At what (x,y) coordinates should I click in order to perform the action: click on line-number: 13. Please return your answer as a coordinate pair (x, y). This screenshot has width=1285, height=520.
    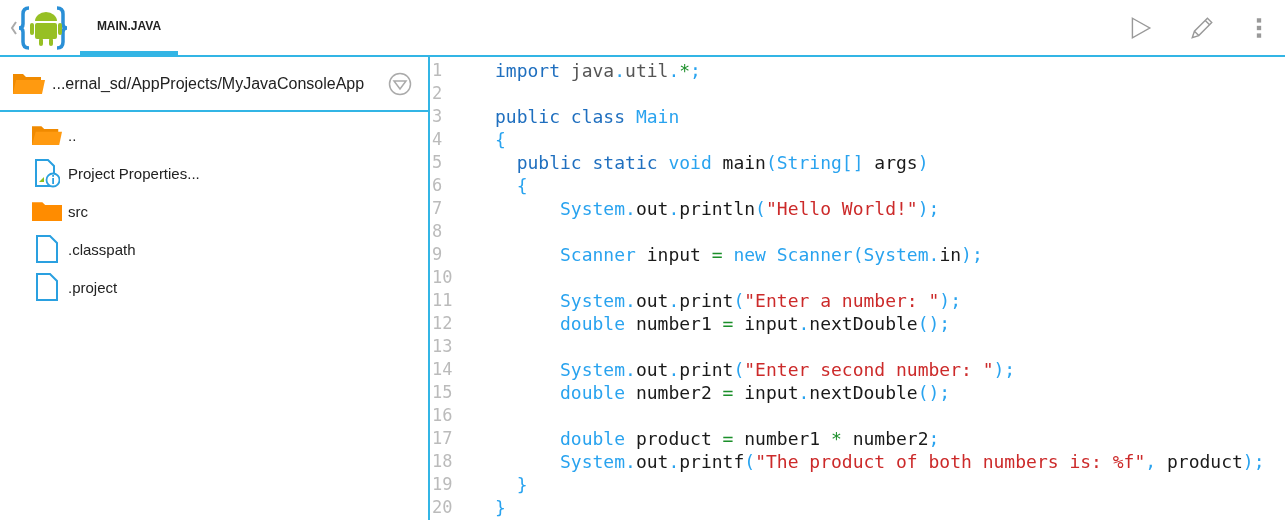
    Looking at the image, I should click on (442, 346).